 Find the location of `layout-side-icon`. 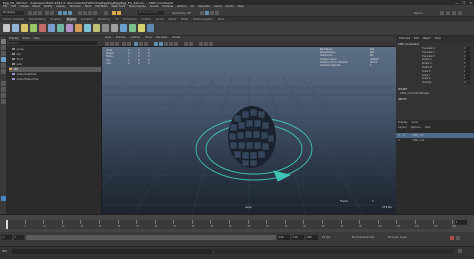

layout-side-icon is located at coordinates (3, 95).